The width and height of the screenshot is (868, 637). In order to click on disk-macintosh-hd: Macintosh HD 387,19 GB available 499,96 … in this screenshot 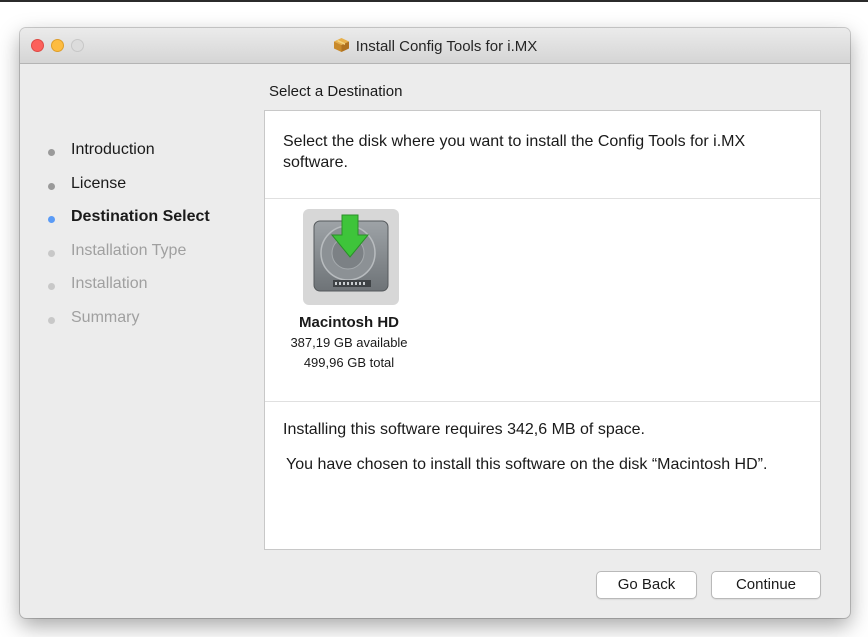, I will do `click(349, 299)`.